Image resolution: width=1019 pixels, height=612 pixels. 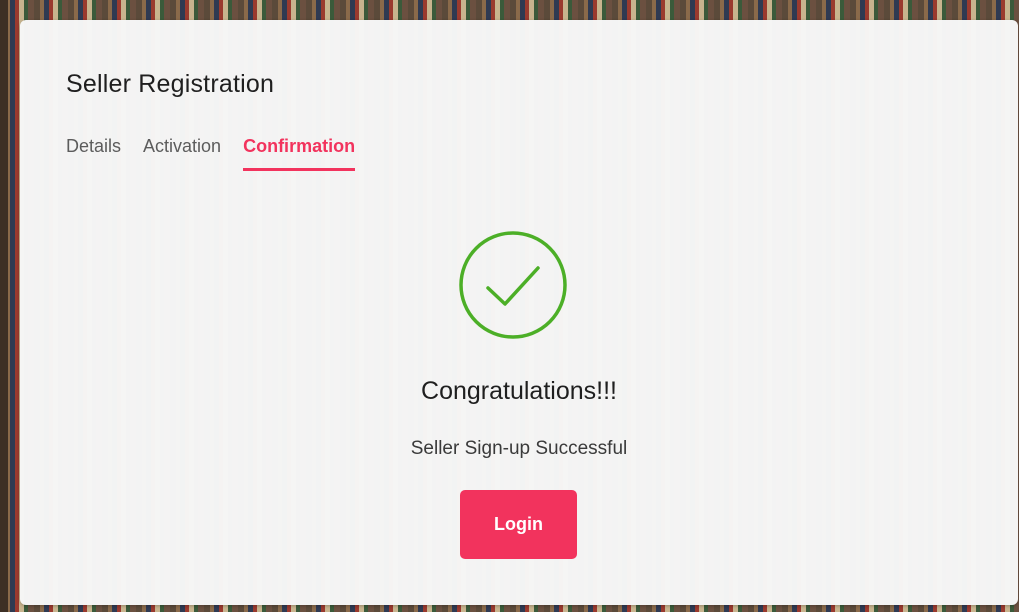 I want to click on tab-activation: Activation, so click(x=182, y=153).